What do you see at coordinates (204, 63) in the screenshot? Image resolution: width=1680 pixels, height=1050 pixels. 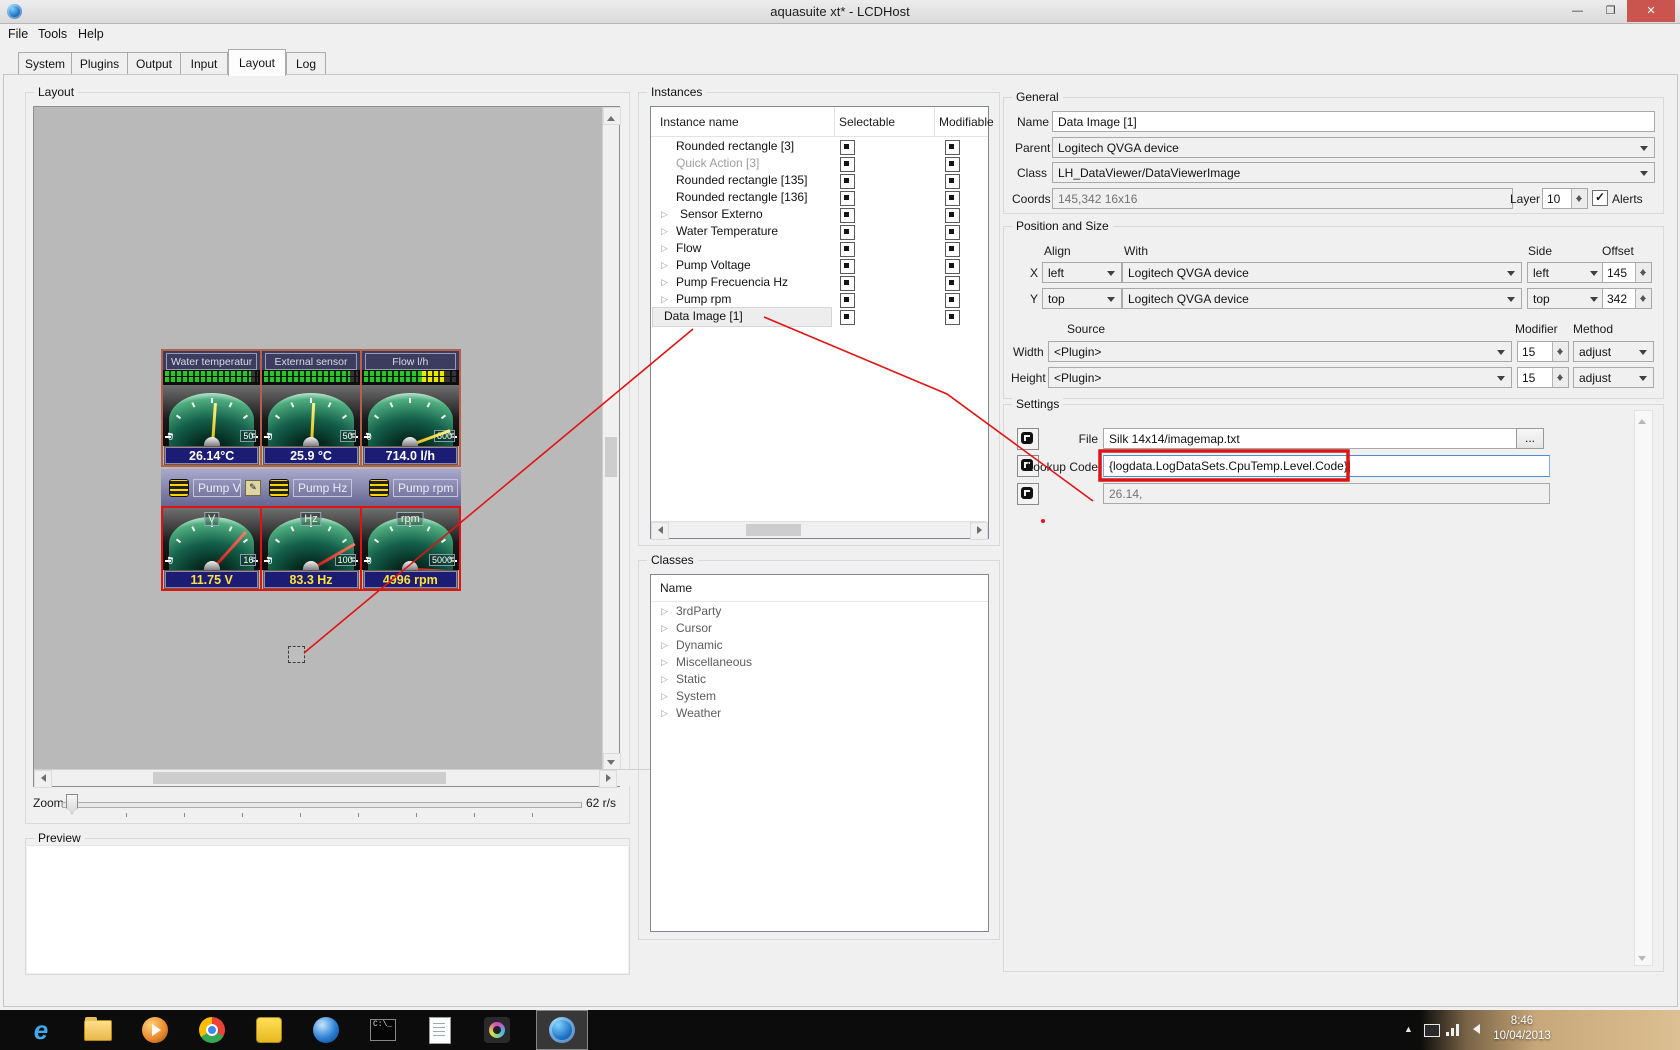 I see `tab-input: Input` at bounding box center [204, 63].